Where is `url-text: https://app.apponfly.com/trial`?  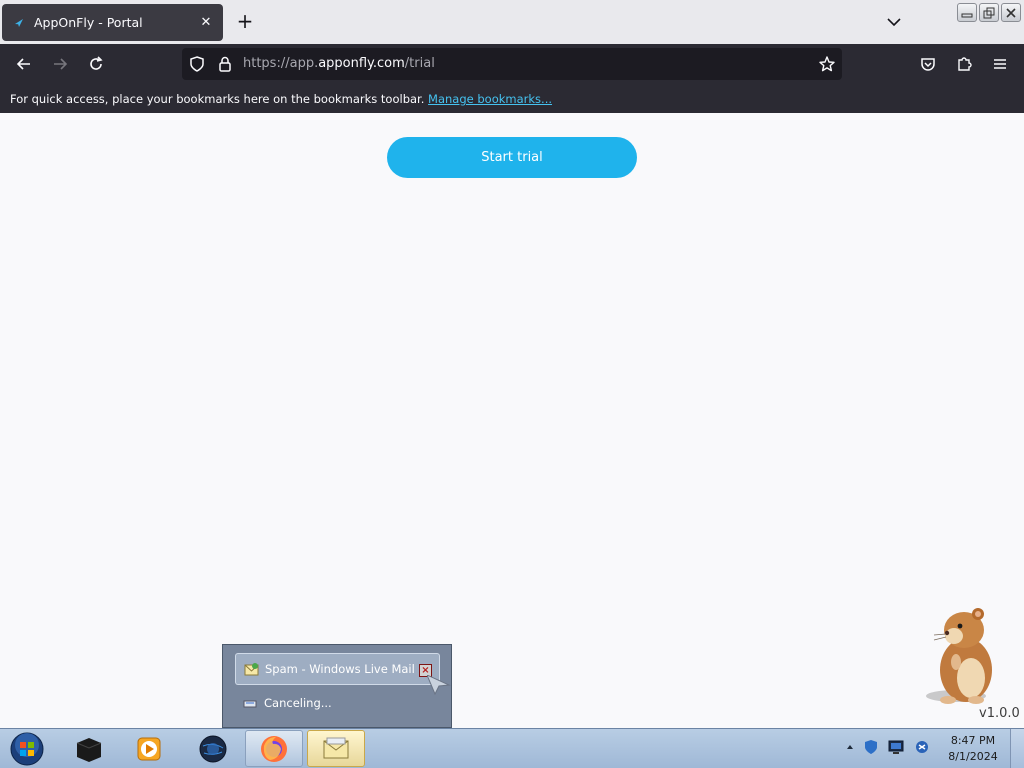 url-text: https://app.apponfly.com/trial is located at coordinates (339, 63).